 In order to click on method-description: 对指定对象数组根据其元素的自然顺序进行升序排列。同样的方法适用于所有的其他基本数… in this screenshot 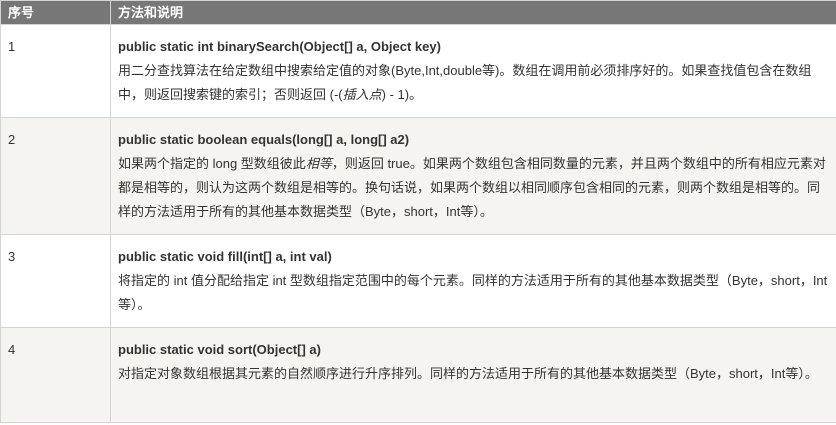, I will do `click(473, 374)`.